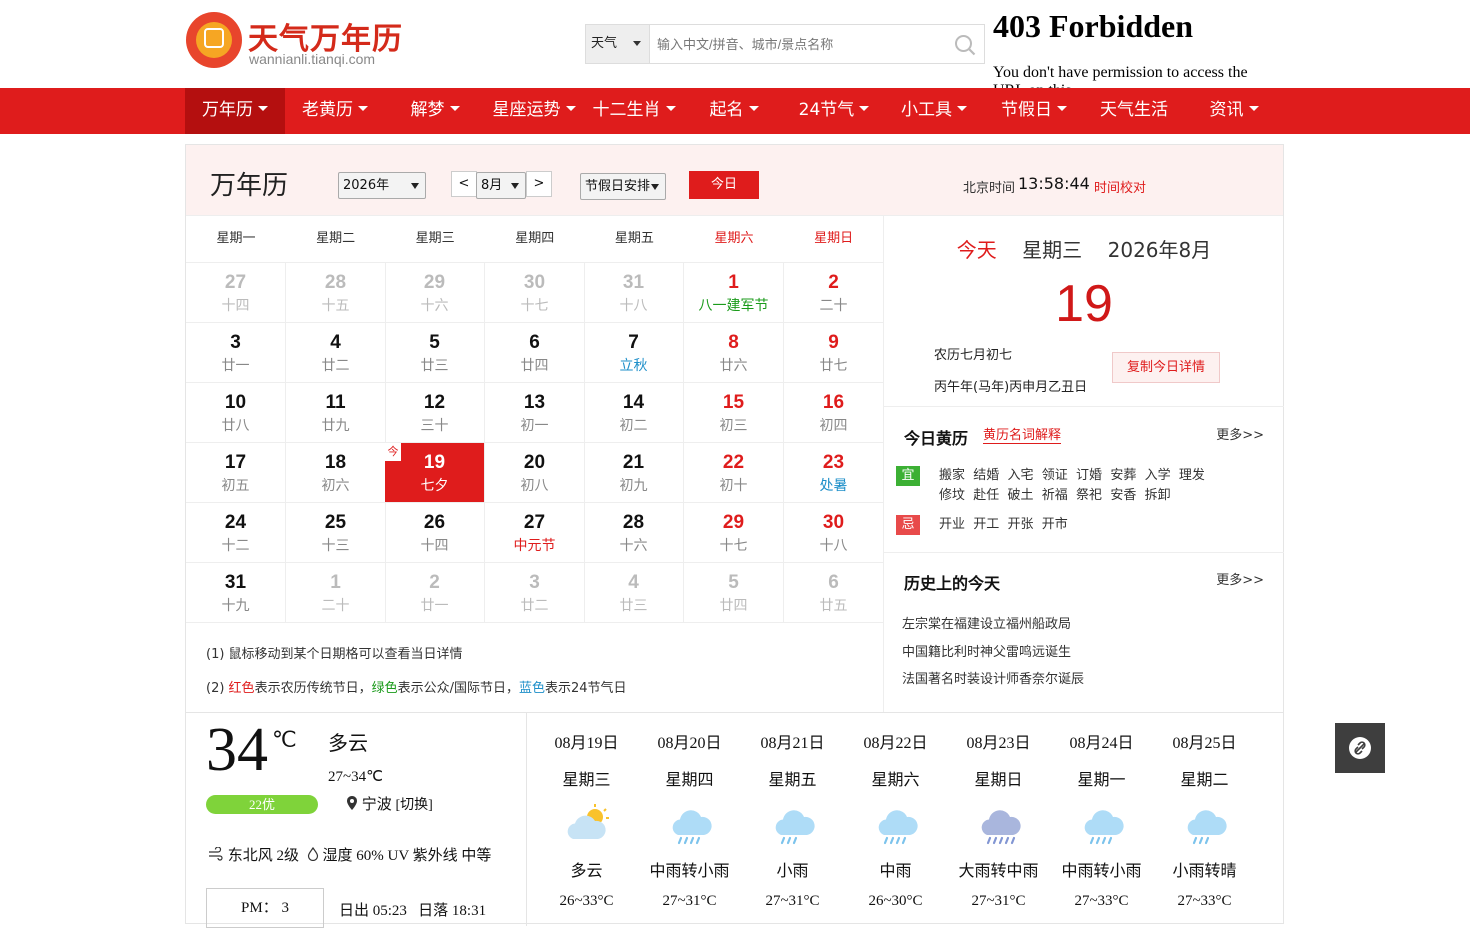 This screenshot has width=1470, height=928. Describe the element at coordinates (634, 111) in the screenshot. I see `nav-item: 十二生肖` at that location.